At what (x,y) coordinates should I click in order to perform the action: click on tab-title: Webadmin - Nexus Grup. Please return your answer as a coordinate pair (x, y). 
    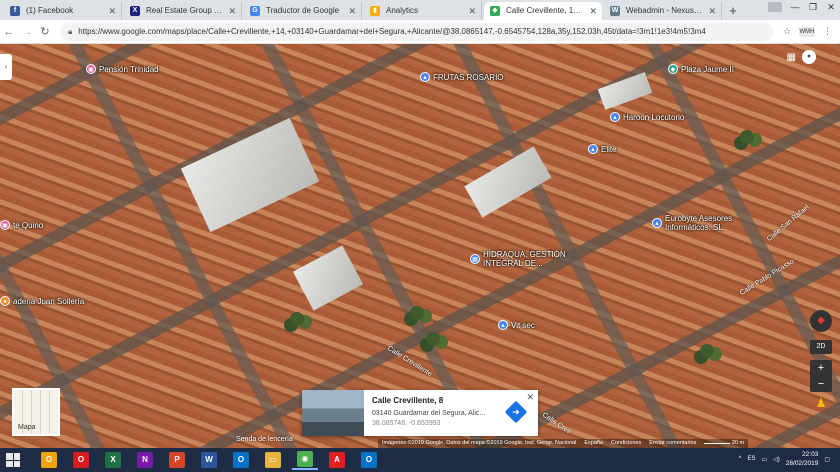
    Looking at the image, I should click on (670, 10).